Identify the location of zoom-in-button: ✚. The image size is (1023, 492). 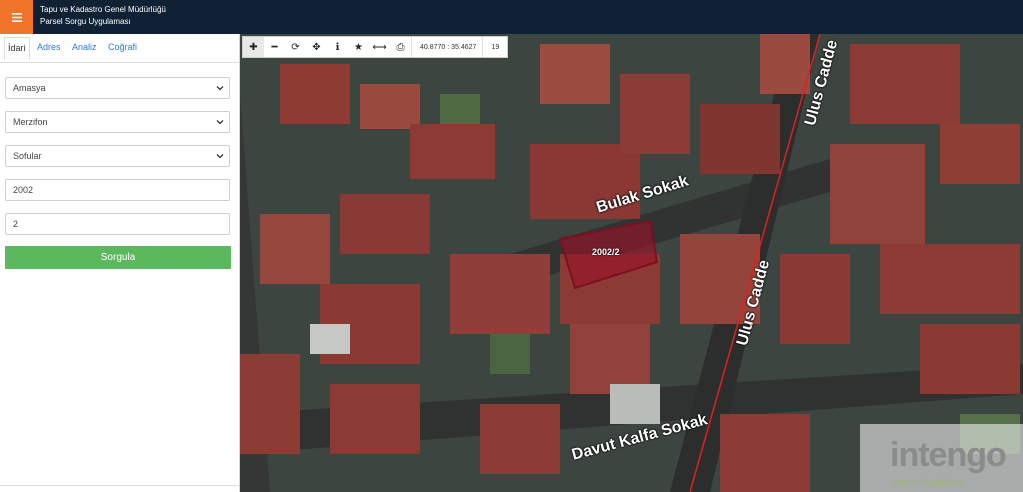
(253, 47).